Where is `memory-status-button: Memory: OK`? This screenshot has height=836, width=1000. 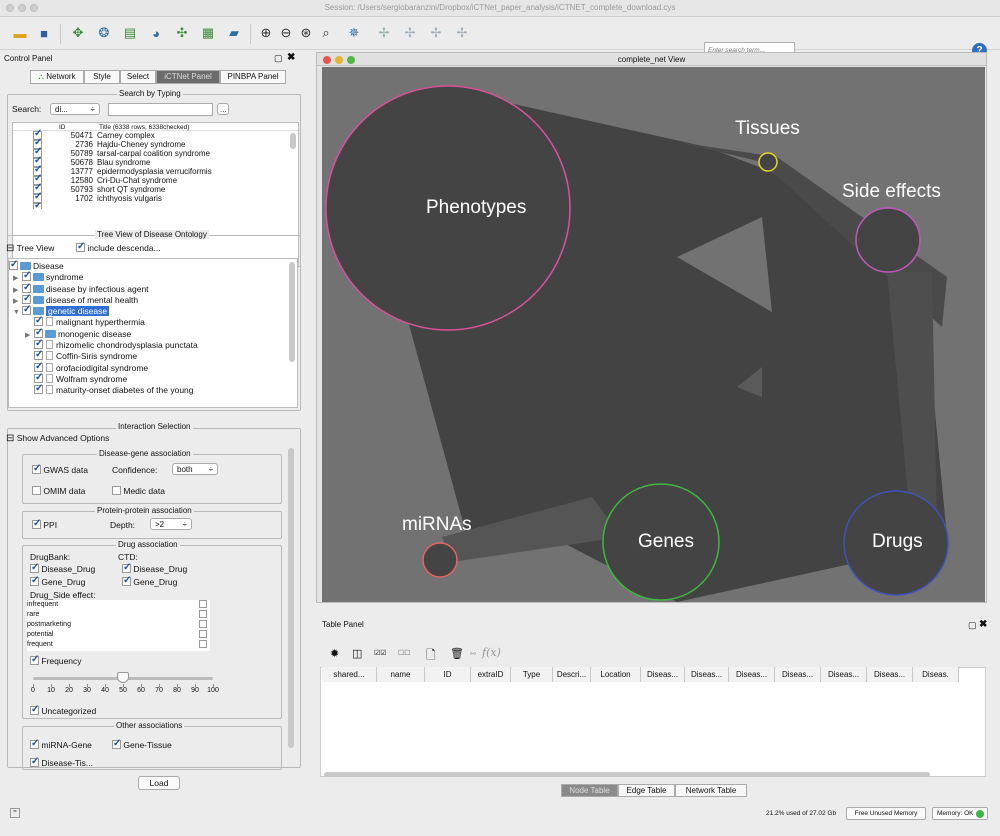
memory-status-button: Memory: OK is located at coordinates (960, 813).